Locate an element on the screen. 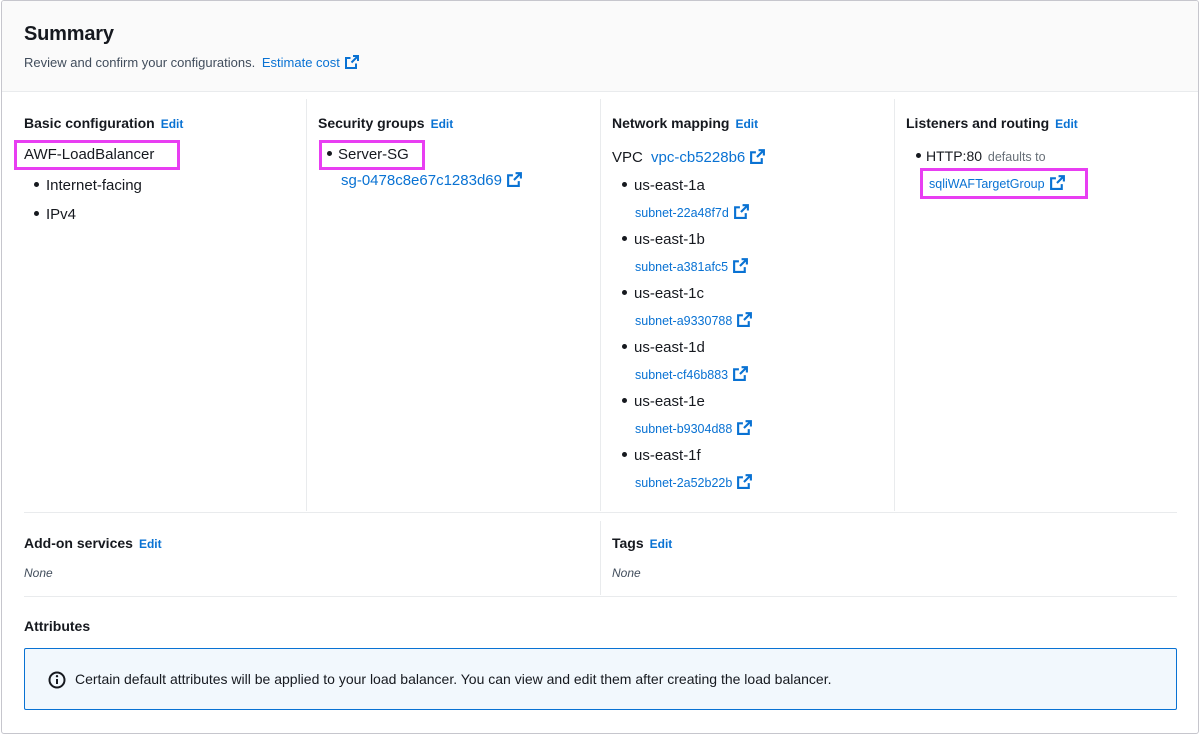 Image resolution: width=1200 pixels, height=734 pixels. addon-services-title: Add-on services is located at coordinates (78, 543).